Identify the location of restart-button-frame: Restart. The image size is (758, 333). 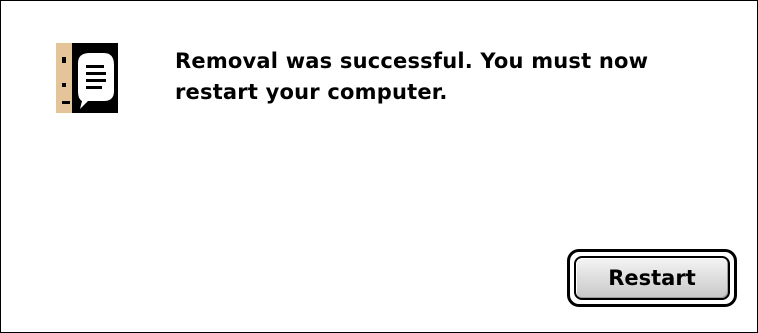
(652, 278).